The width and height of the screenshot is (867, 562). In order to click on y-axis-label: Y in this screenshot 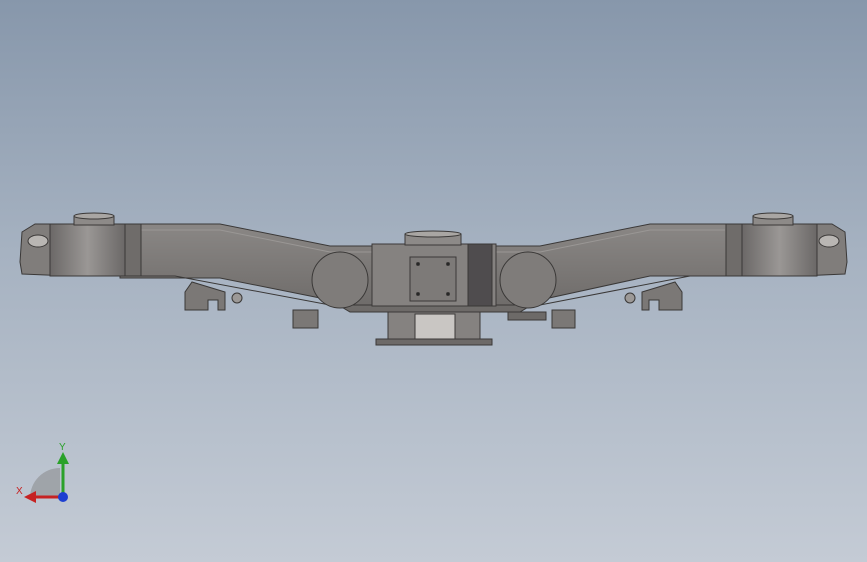, I will do `click(62, 447)`.